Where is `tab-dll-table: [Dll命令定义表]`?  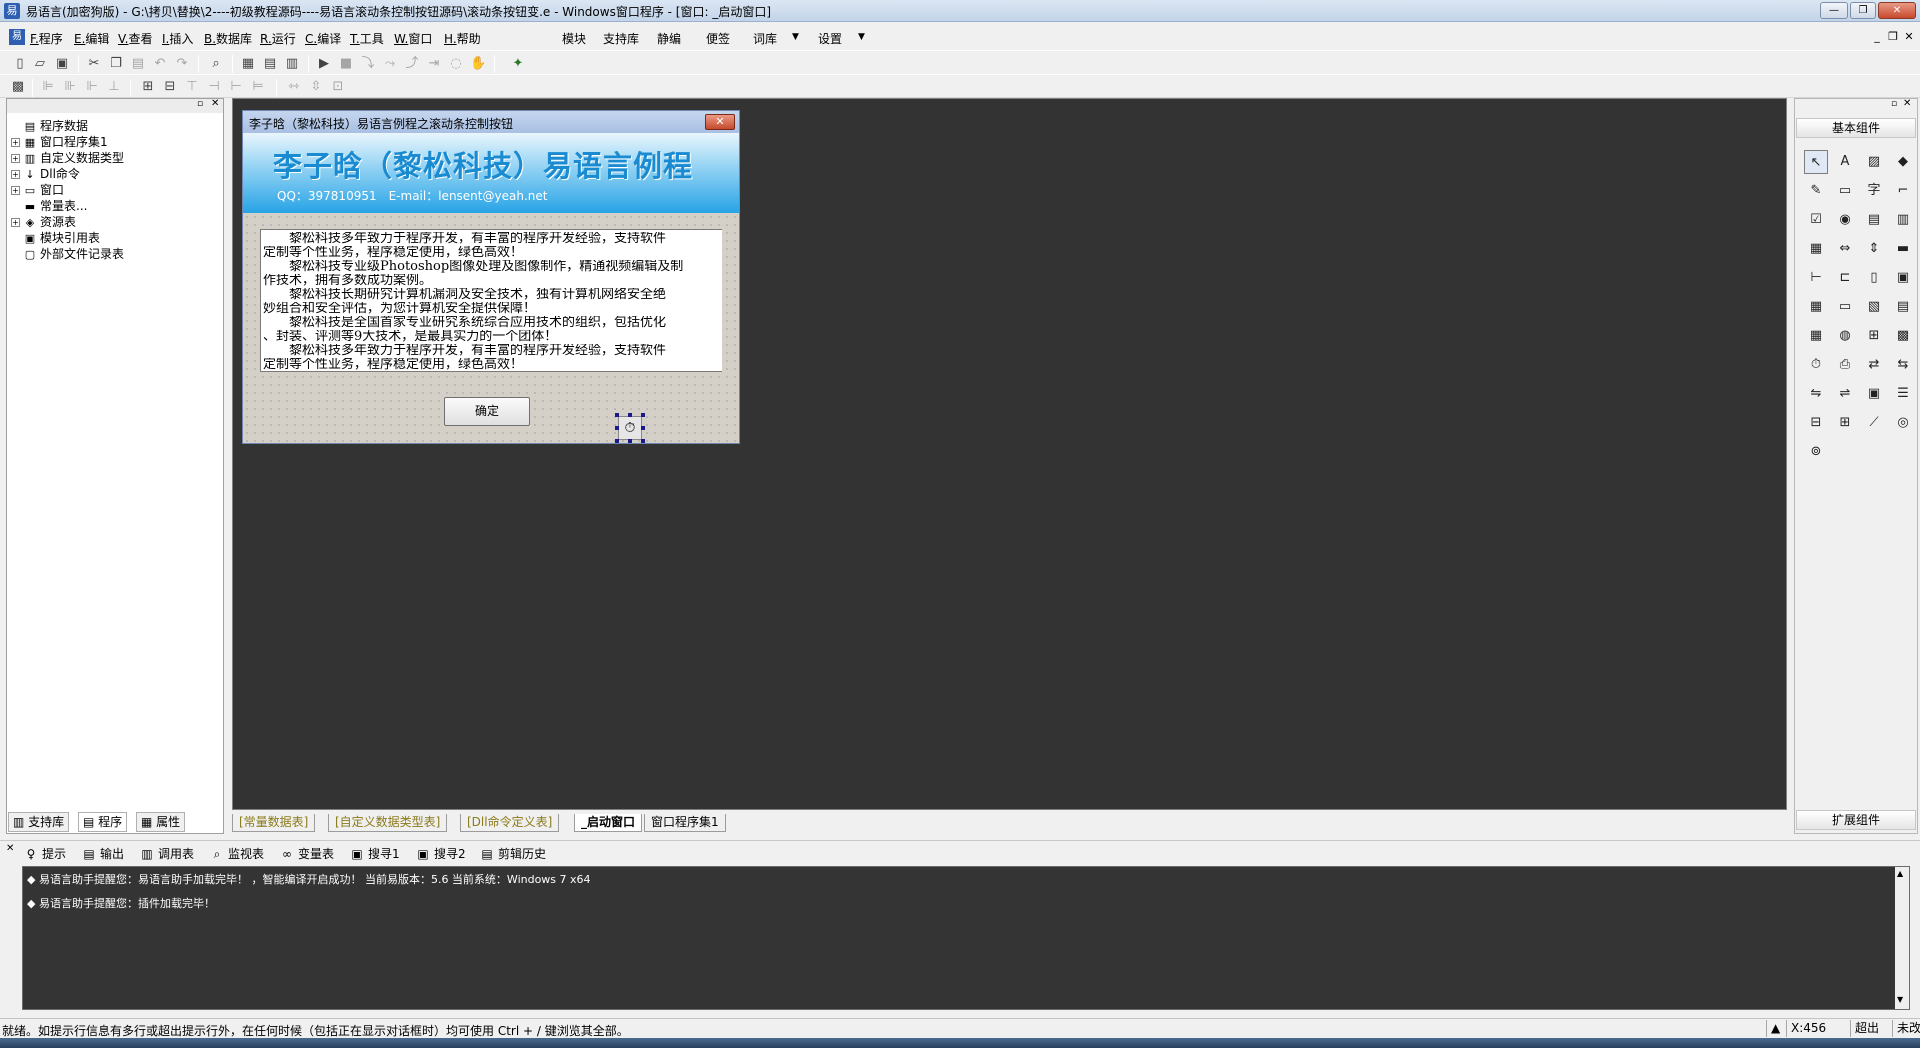 tab-dll-table: [Dll命令定义表] is located at coordinates (510, 823).